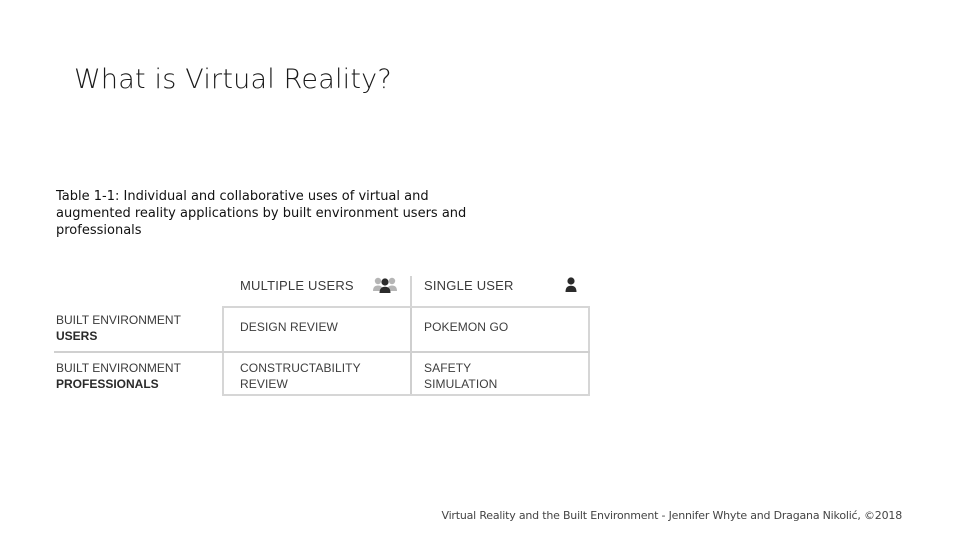 The width and height of the screenshot is (960, 540). Describe the element at coordinates (469, 285) in the screenshot. I see `column-header-single-user: SINGLE USER` at that location.